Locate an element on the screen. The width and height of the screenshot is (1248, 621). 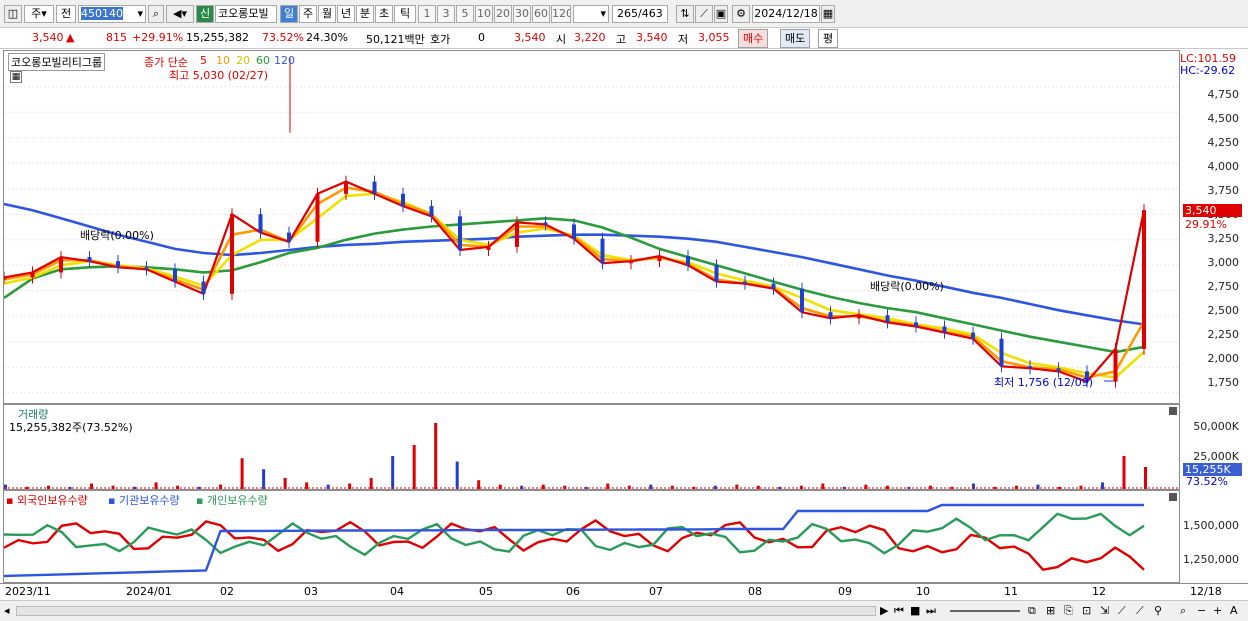
interval-20: 20 is located at coordinates (503, 14).